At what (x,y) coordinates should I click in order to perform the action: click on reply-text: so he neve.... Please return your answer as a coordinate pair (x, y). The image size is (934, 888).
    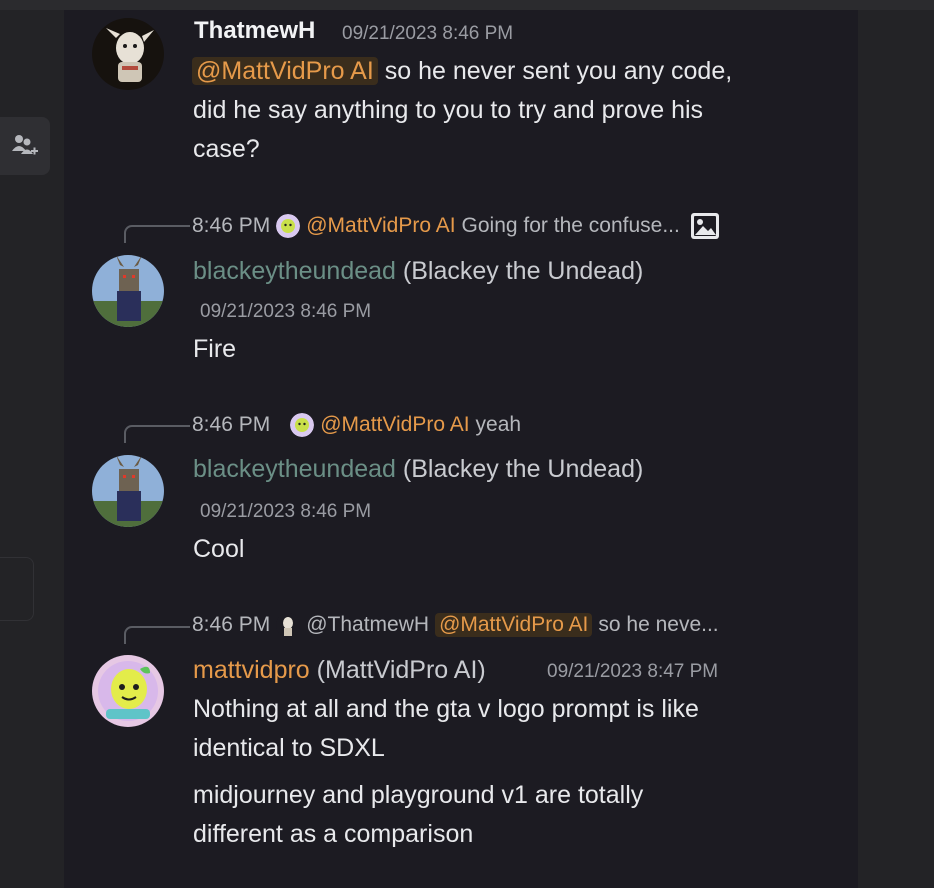
    Looking at the image, I should click on (658, 624).